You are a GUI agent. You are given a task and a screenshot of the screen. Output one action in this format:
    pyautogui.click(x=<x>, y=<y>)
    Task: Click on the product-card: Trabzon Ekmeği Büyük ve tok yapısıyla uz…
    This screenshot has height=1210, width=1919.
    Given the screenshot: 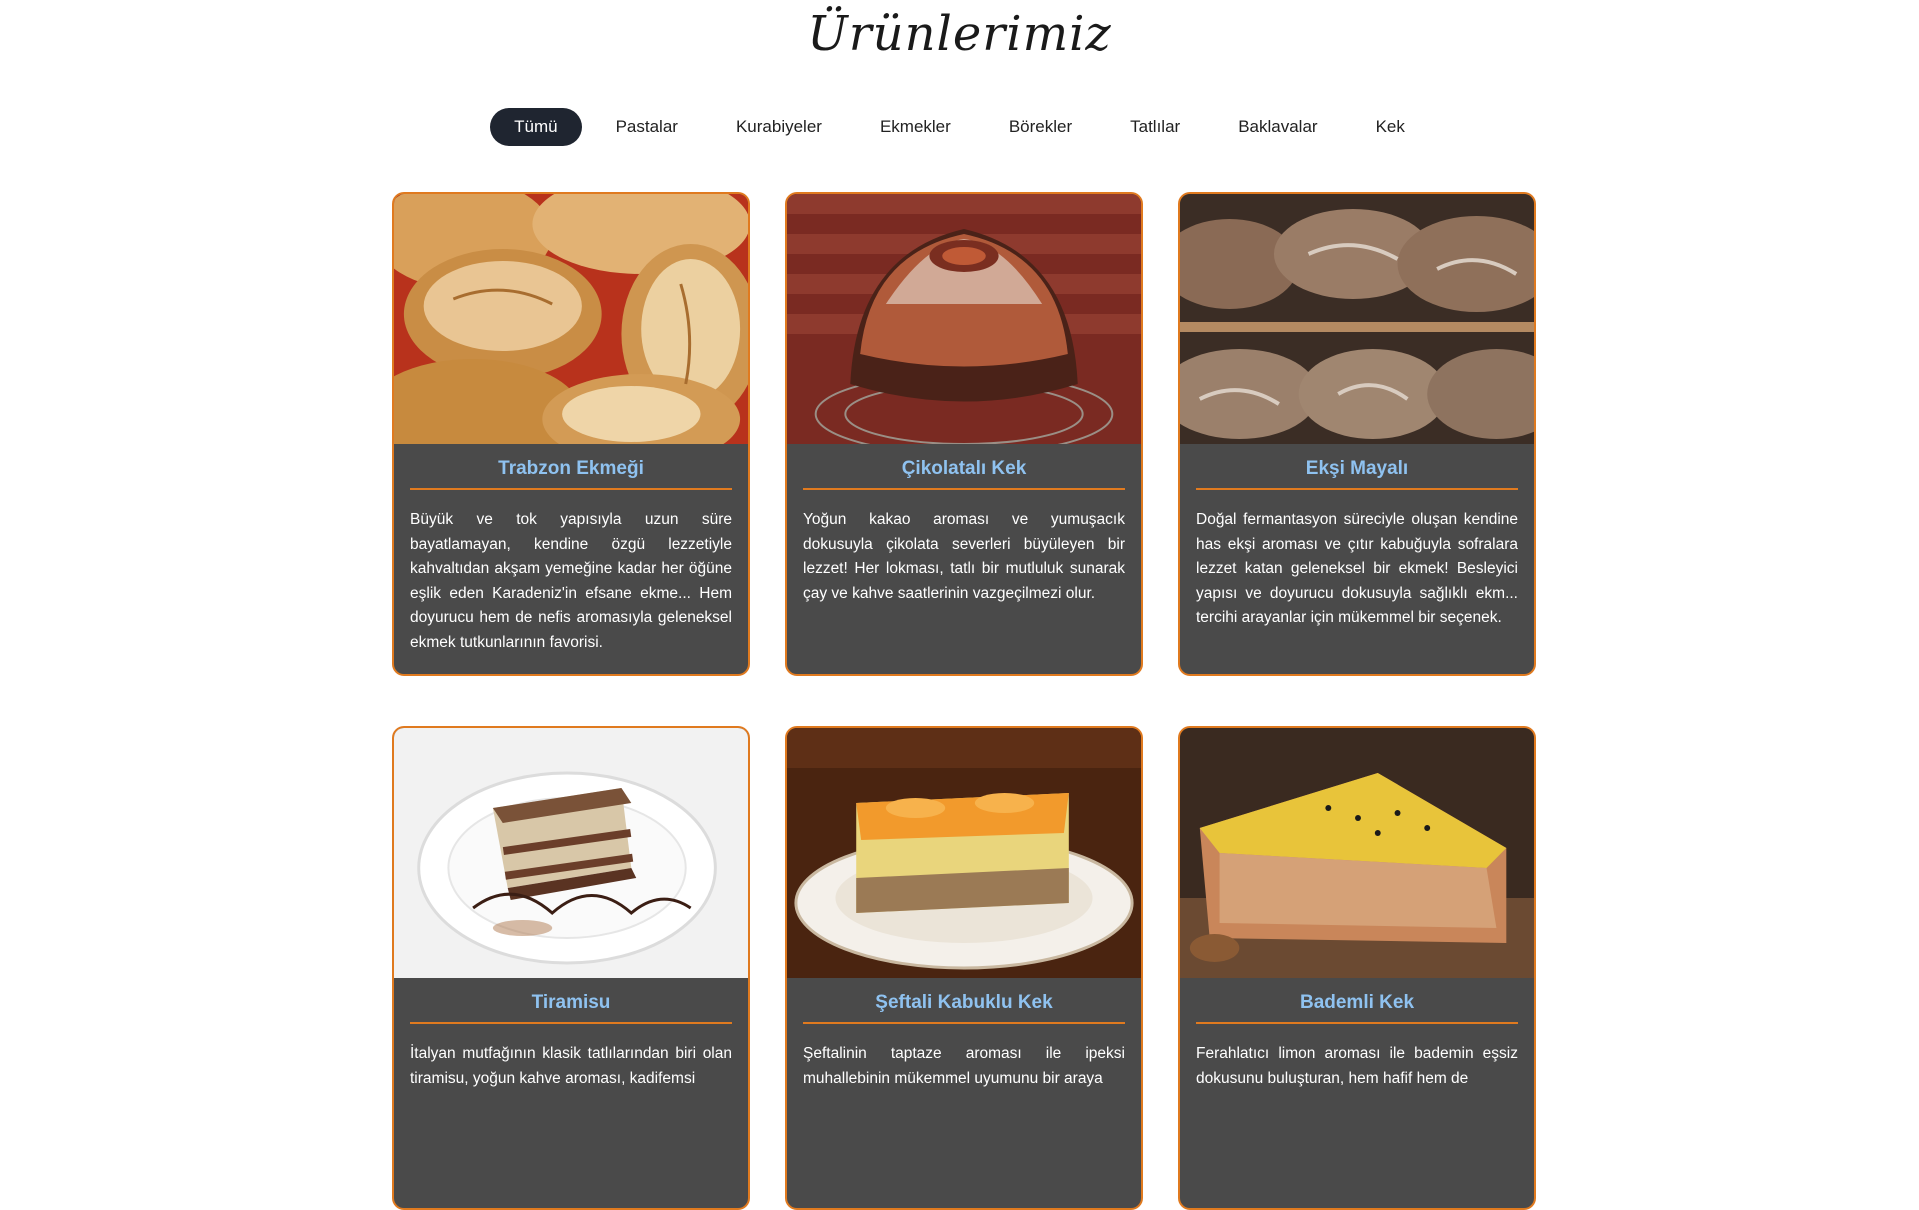 What is the action you would take?
    pyautogui.click(x=571, y=434)
    